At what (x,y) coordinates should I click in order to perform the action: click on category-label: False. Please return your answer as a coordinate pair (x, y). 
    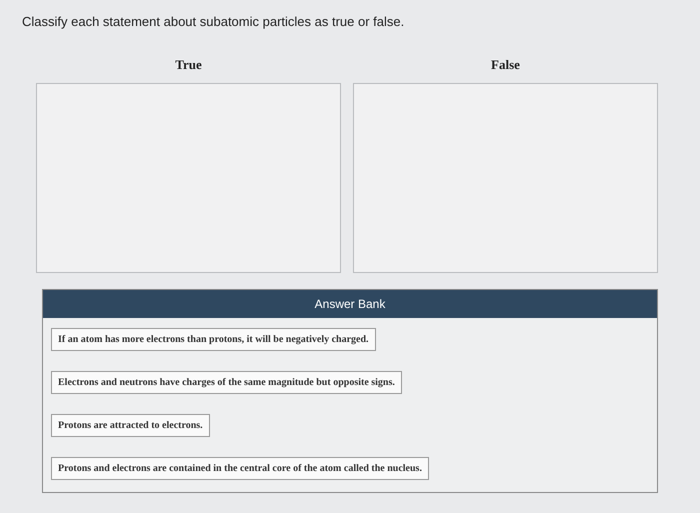
    Looking at the image, I should click on (505, 65).